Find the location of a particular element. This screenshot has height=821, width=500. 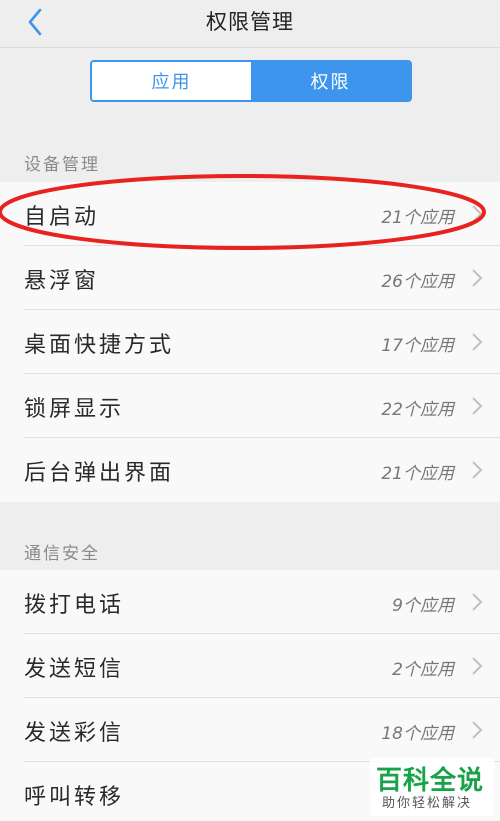

app-count: 26个应用 is located at coordinates (417, 282).